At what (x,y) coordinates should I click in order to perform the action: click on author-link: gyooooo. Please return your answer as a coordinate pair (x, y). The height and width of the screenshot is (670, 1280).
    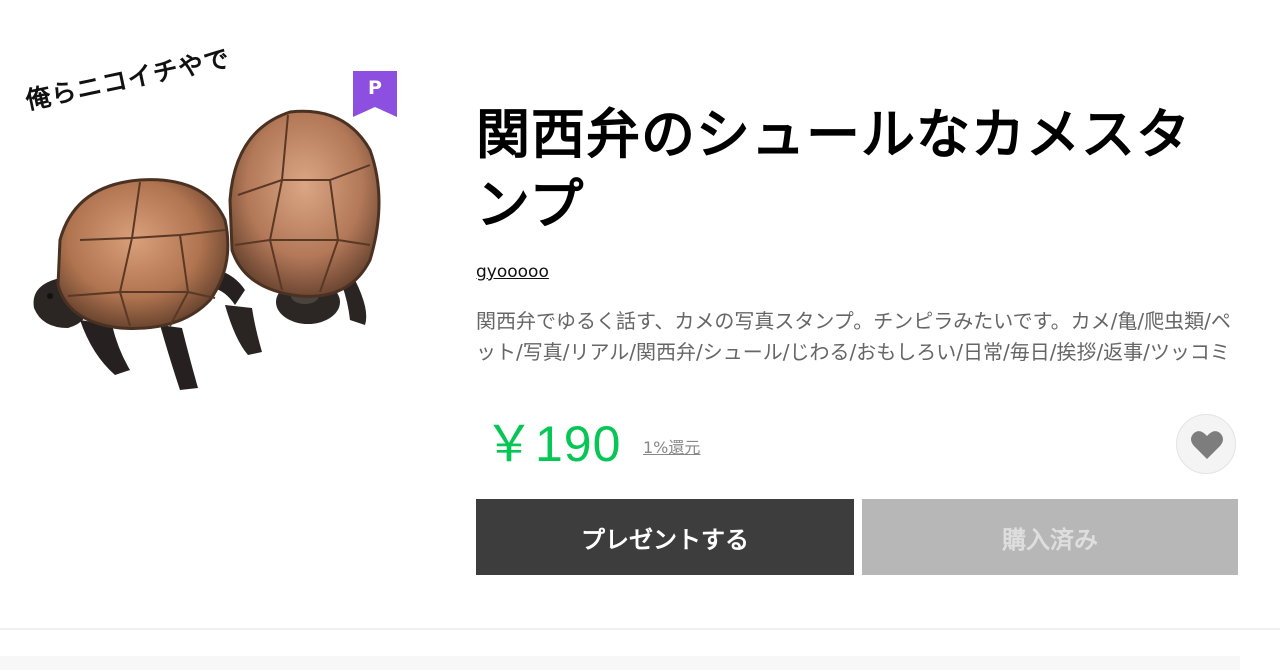
    Looking at the image, I should click on (512, 272).